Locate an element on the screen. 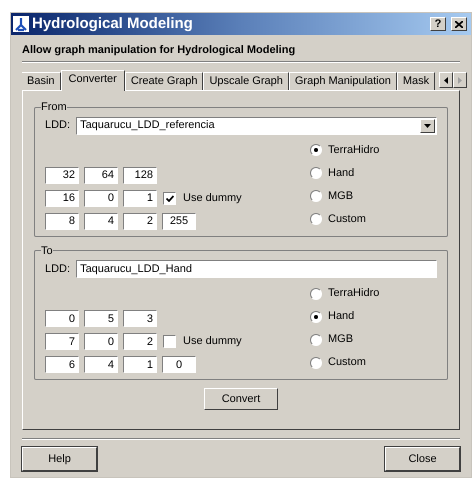  caret-icon is located at coordinates (427, 126).